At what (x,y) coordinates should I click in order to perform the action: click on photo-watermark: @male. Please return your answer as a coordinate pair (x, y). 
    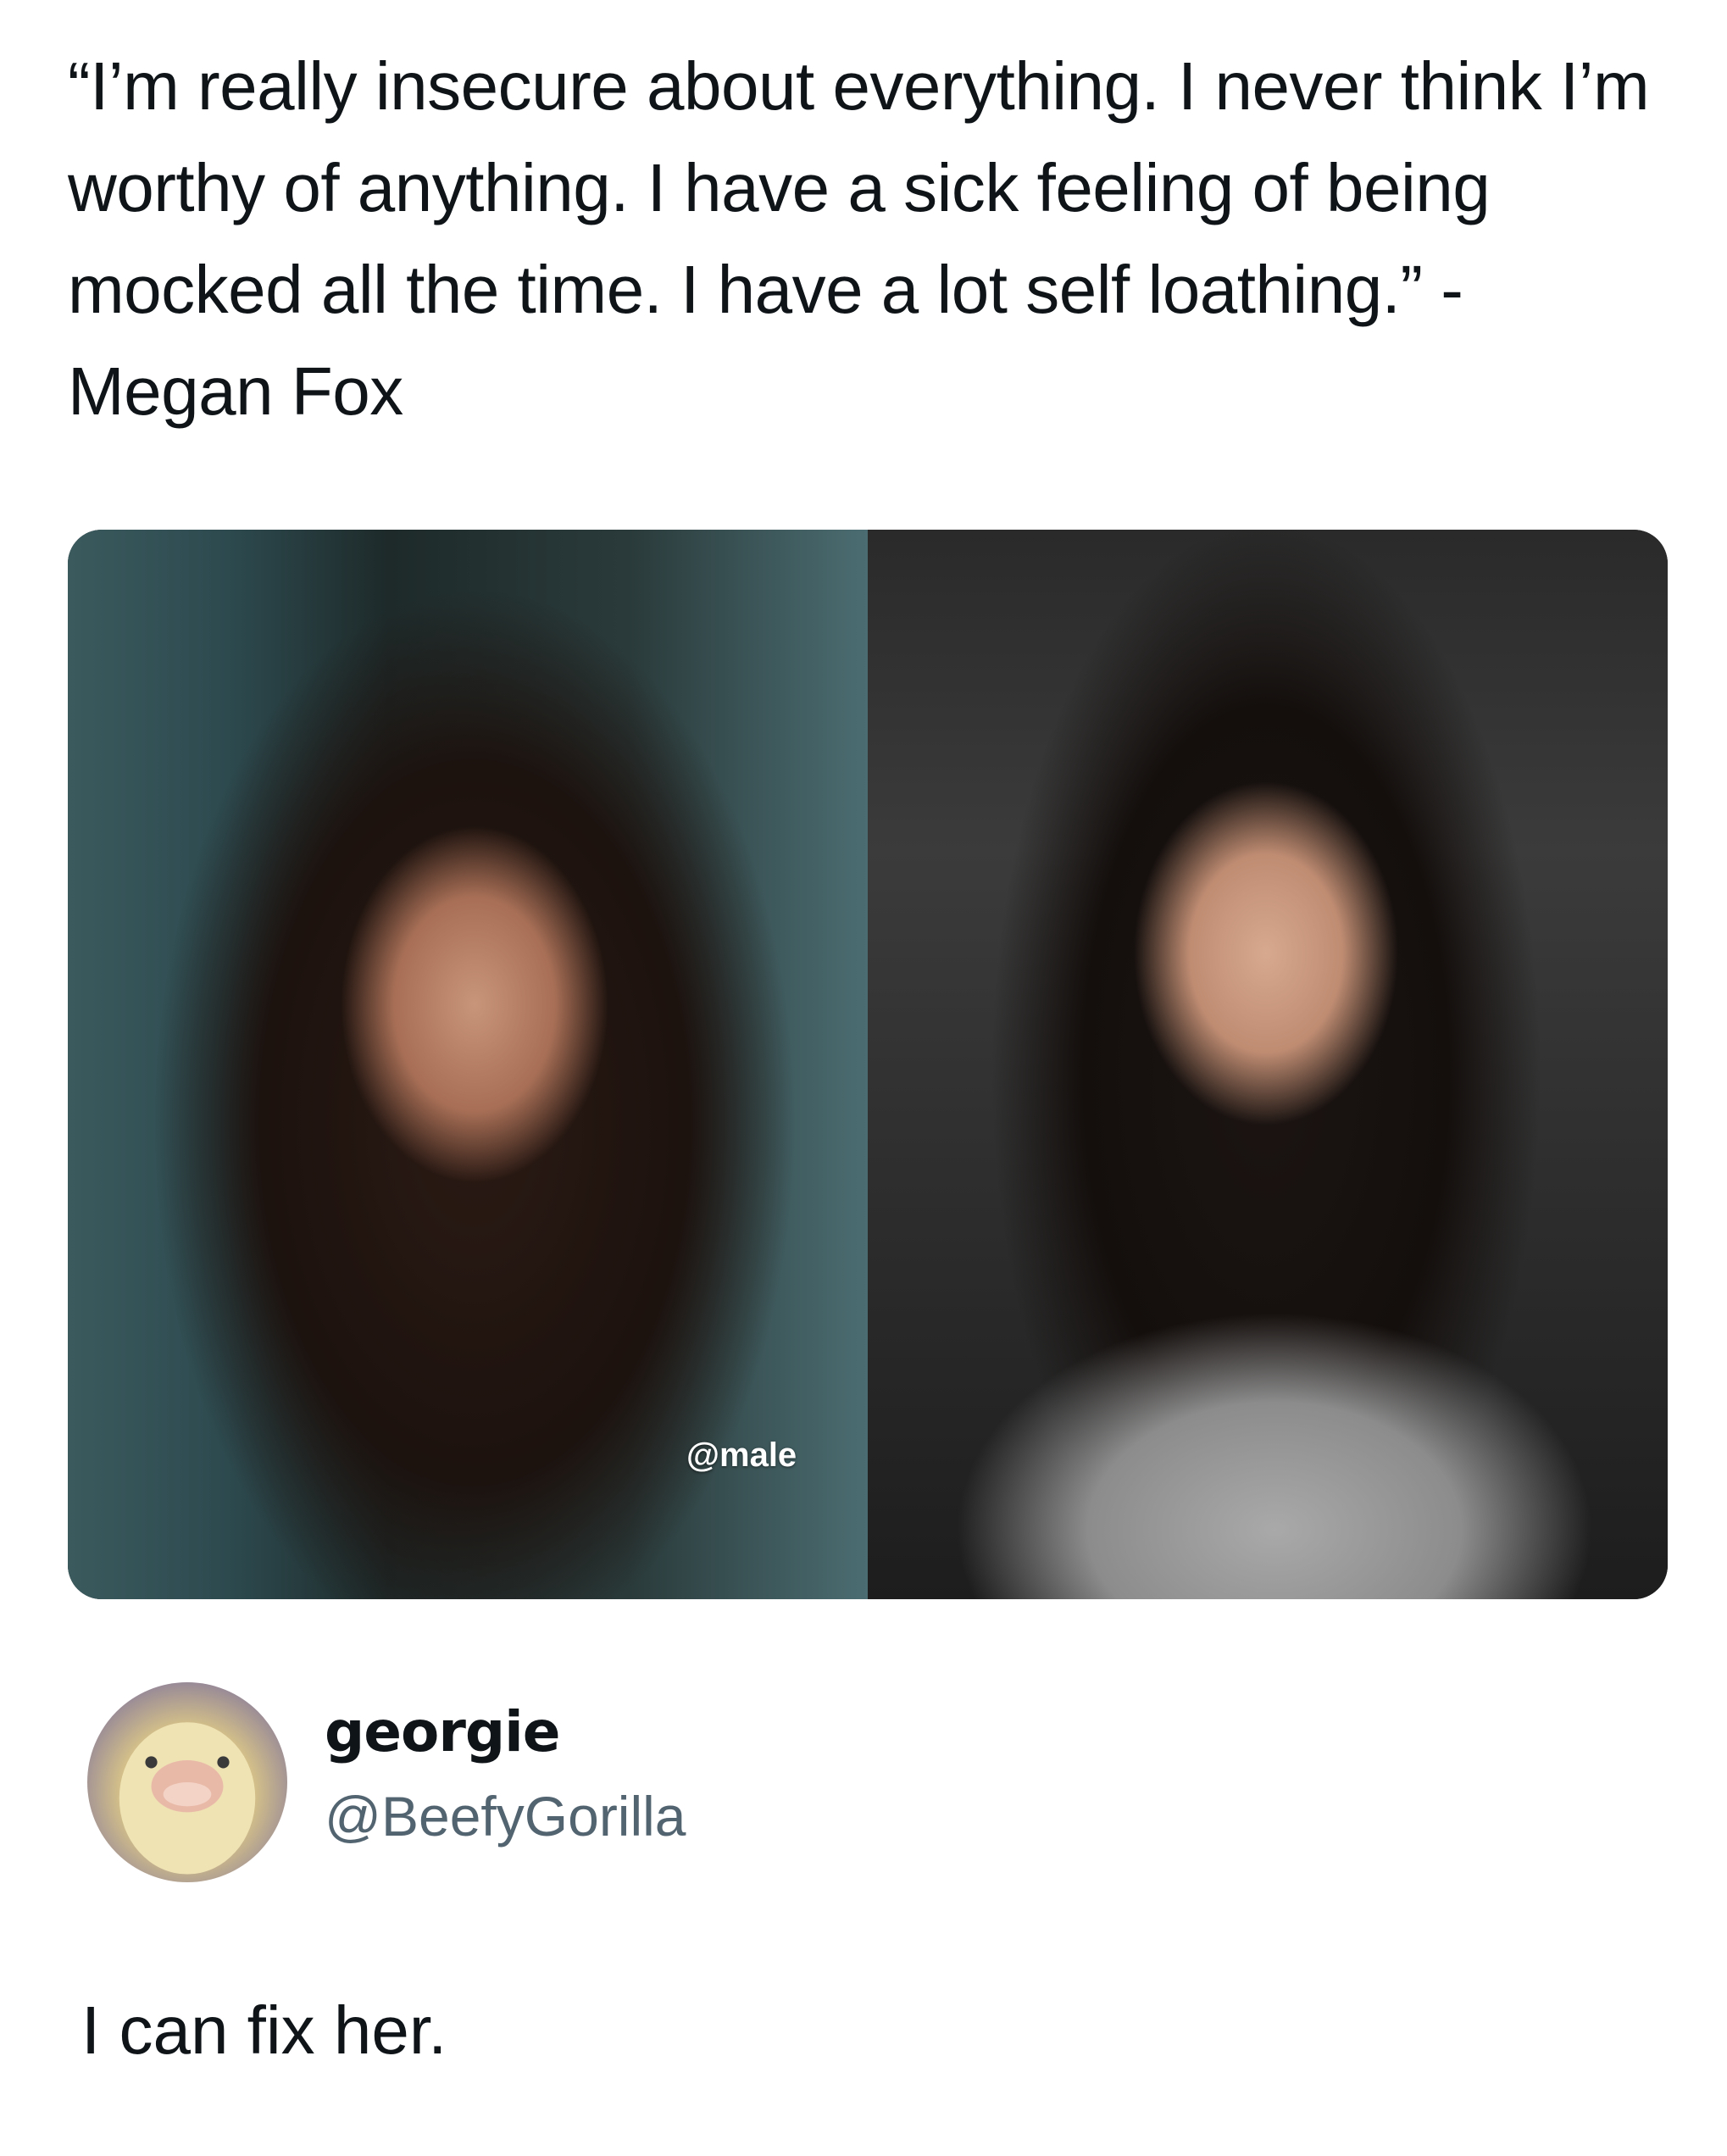
    Looking at the image, I should click on (741, 1455).